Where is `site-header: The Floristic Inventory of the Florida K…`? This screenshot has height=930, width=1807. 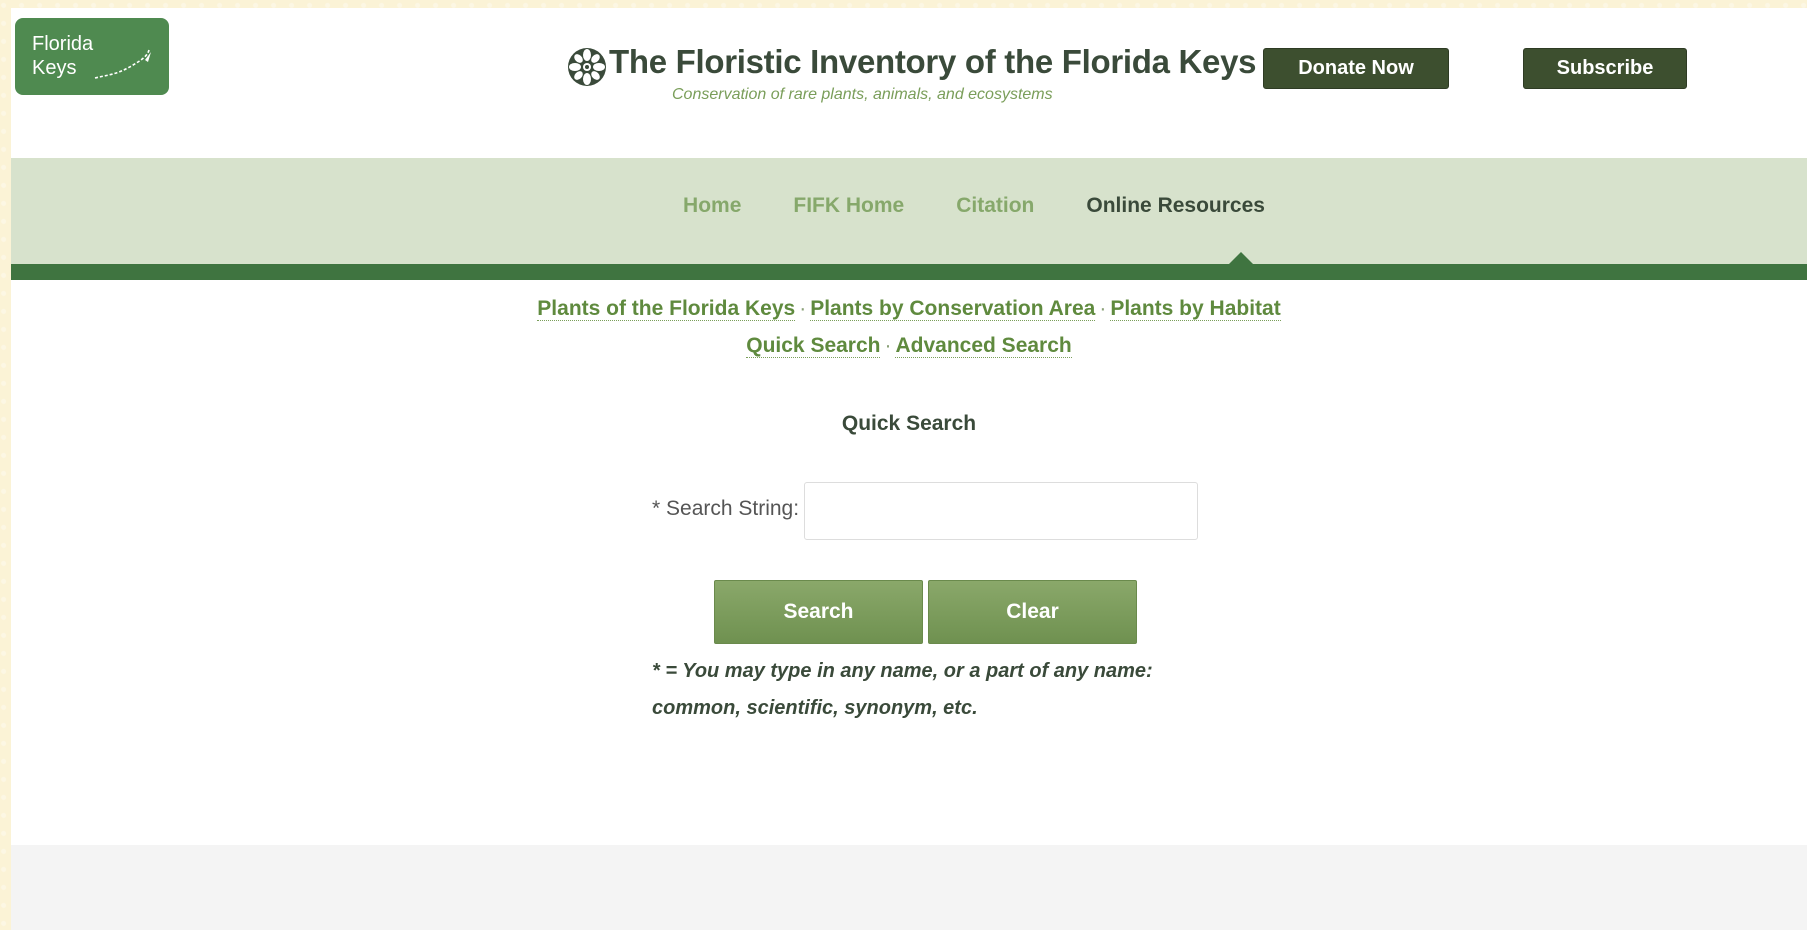 site-header: The Floristic Inventory of the Florida K… is located at coordinates (906, 71).